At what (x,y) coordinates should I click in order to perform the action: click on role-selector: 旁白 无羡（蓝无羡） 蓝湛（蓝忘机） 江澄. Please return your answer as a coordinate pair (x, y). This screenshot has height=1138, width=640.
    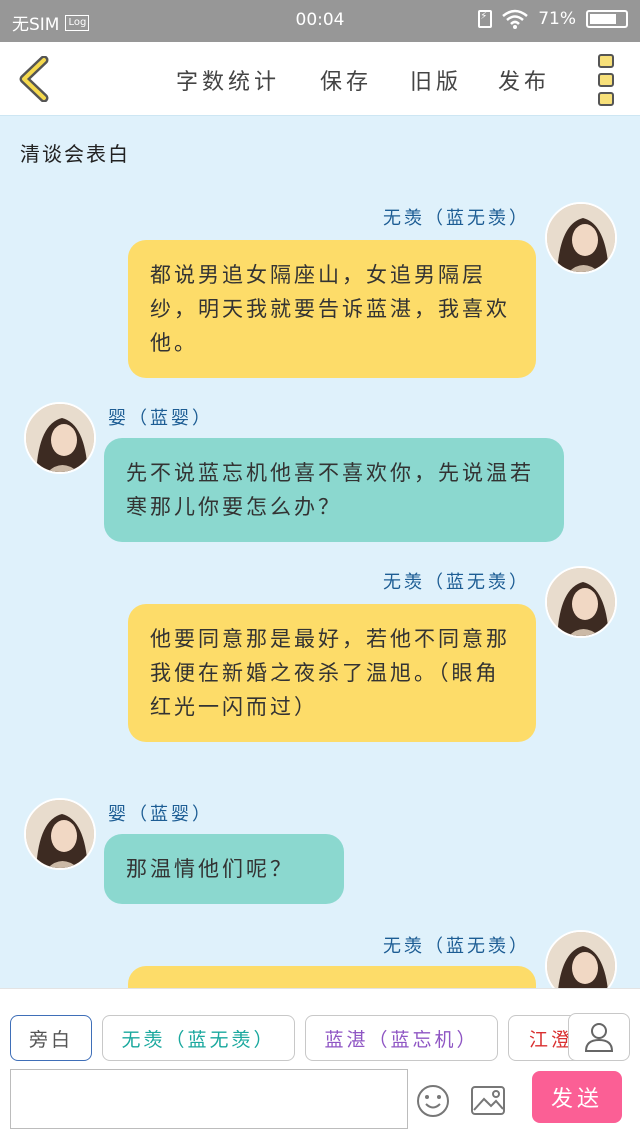
    Looking at the image, I should click on (320, 1026).